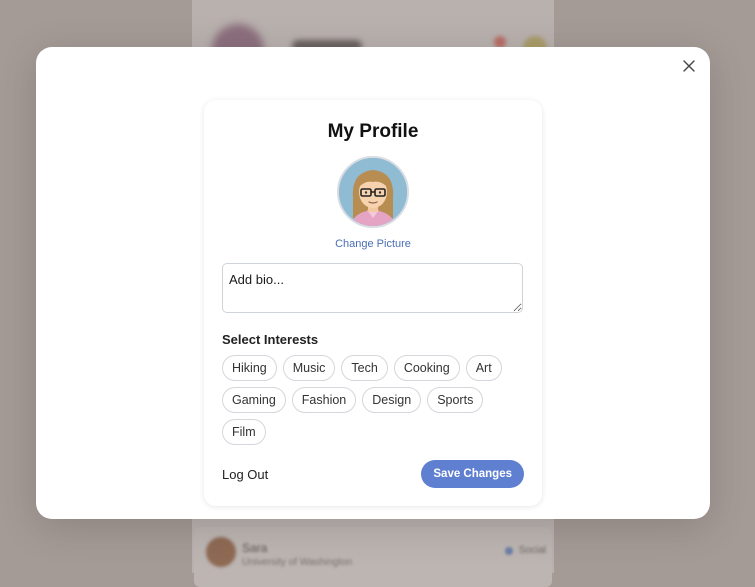 This screenshot has height=587, width=755. Describe the element at coordinates (245, 474) in the screenshot. I see `logout-button: Log Out` at that location.